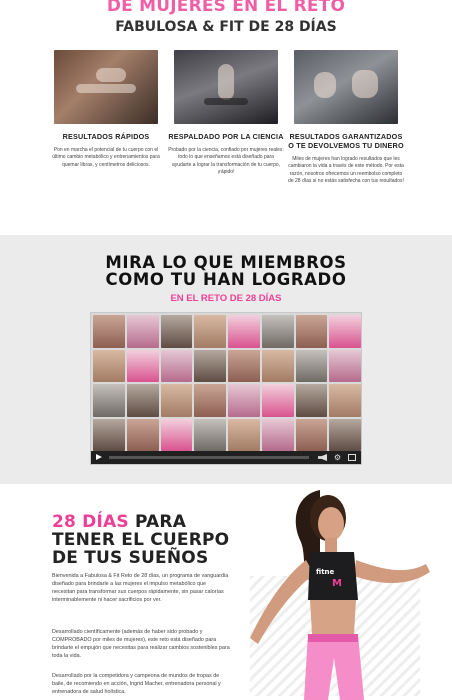  Describe the element at coordinates (337, 457) in the screenshot. I see `gear-icon: ⚙` at that location.